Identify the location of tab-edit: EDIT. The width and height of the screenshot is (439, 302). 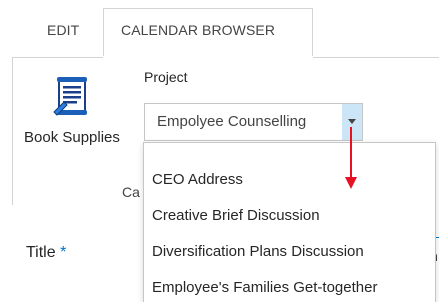
(63, 30).